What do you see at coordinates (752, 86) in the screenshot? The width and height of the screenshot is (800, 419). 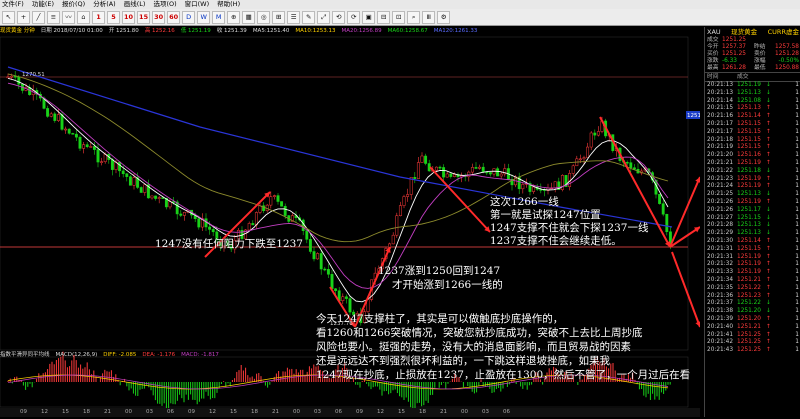 I see `tick-row: 20:21:13 1251.19 ↓ 1` at bounding box center [752, 86].